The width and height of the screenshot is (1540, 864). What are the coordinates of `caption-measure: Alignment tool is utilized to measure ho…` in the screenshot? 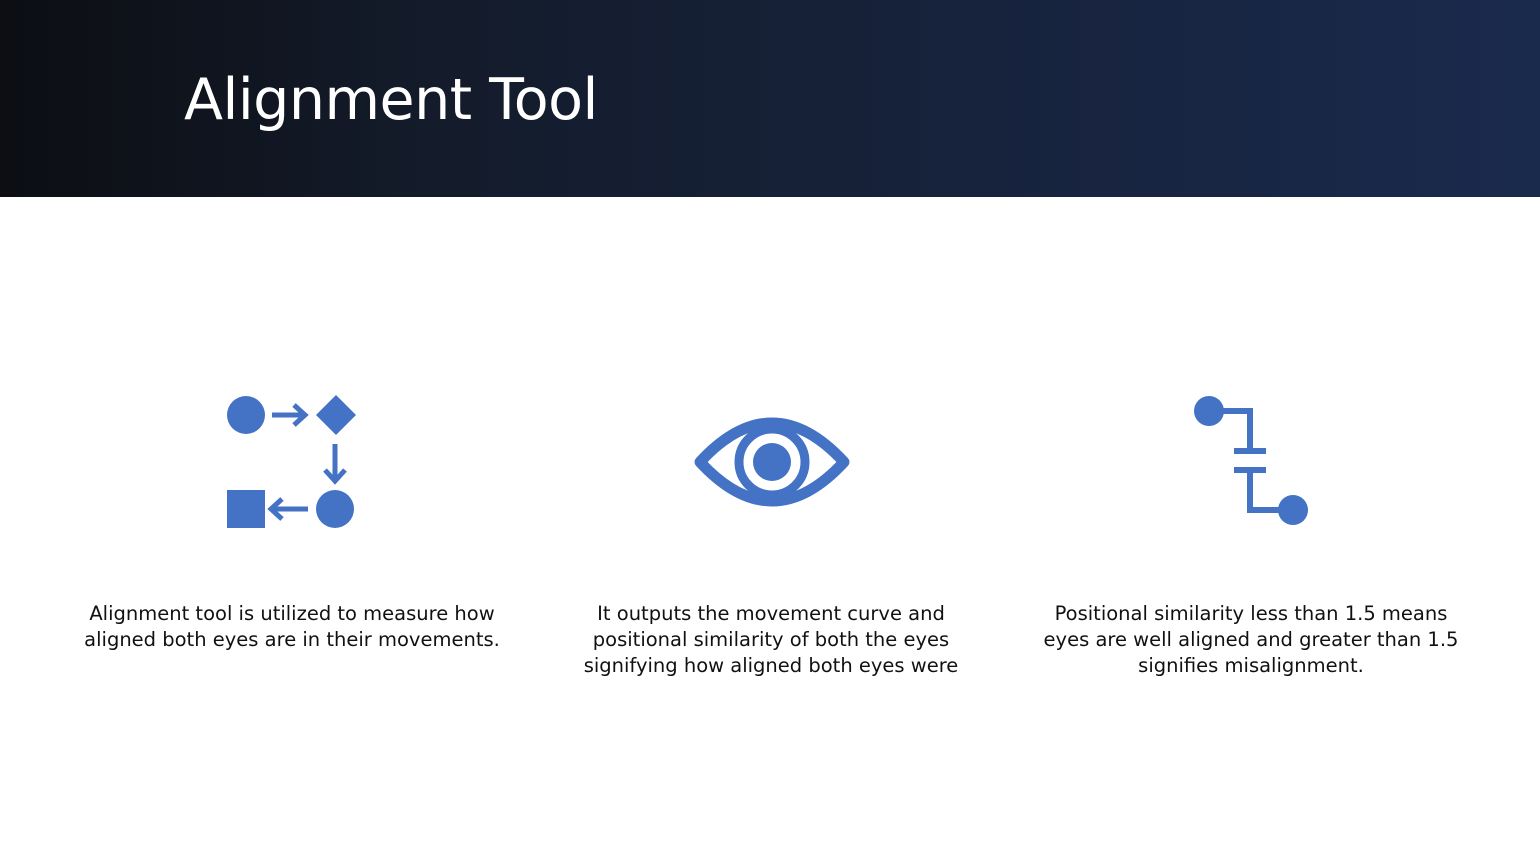 It's located at (292, 626).